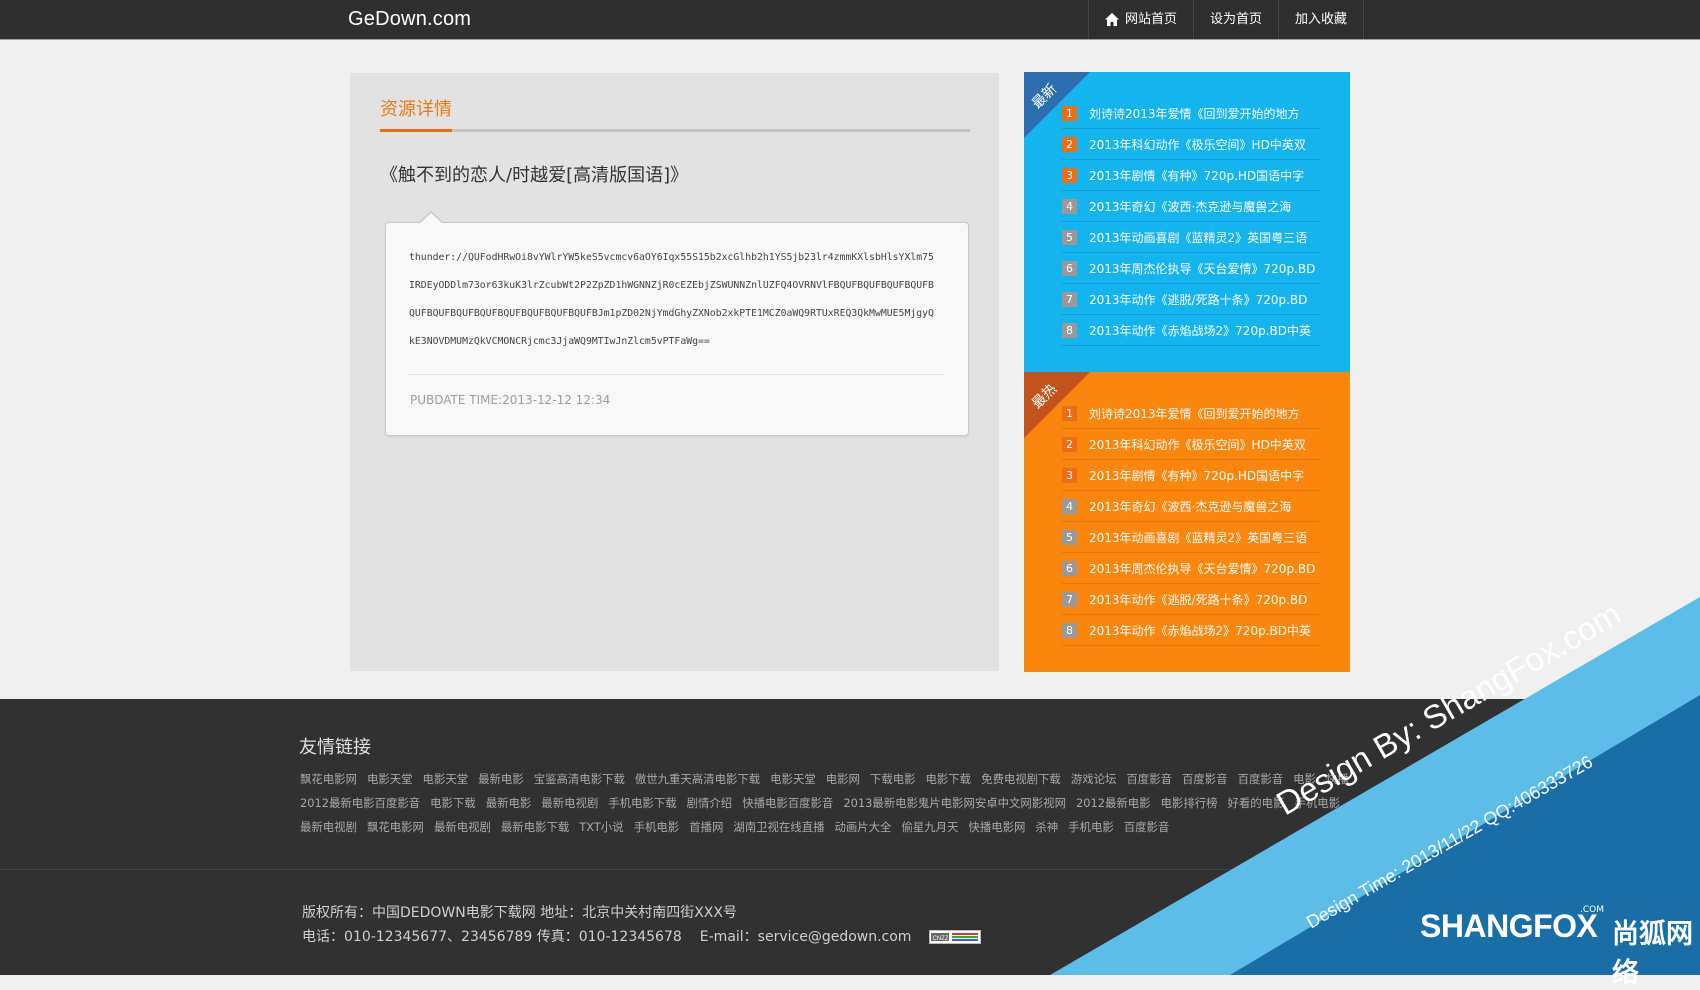 Image resolution: width=1700 pixels, height=990 pixels. Describe the element at coordinates (416, 109) in the screenshot. I see `section-title: 资源详情` at that location.